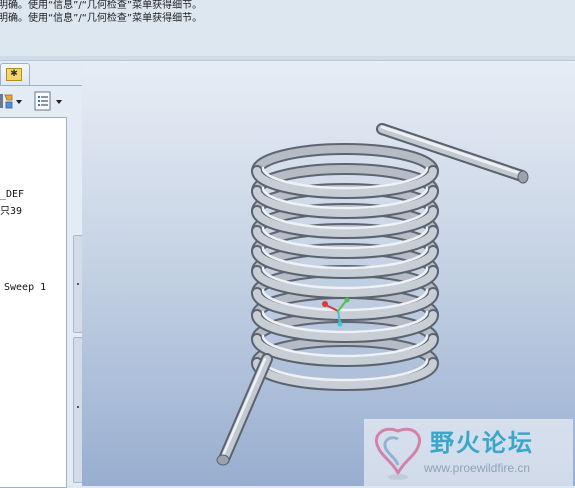 The width and height of the screenshot is (575, 488). Describe the element at coordinates (41, 85) in the screenshot. I see `tab-divider` at that location.